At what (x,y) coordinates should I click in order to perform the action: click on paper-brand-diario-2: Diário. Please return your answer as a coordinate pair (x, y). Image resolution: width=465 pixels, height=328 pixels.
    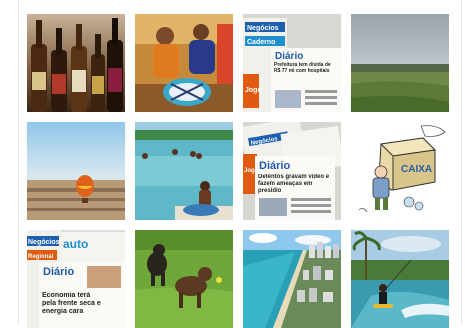
    Looking at the image, I should click on (274, 166).